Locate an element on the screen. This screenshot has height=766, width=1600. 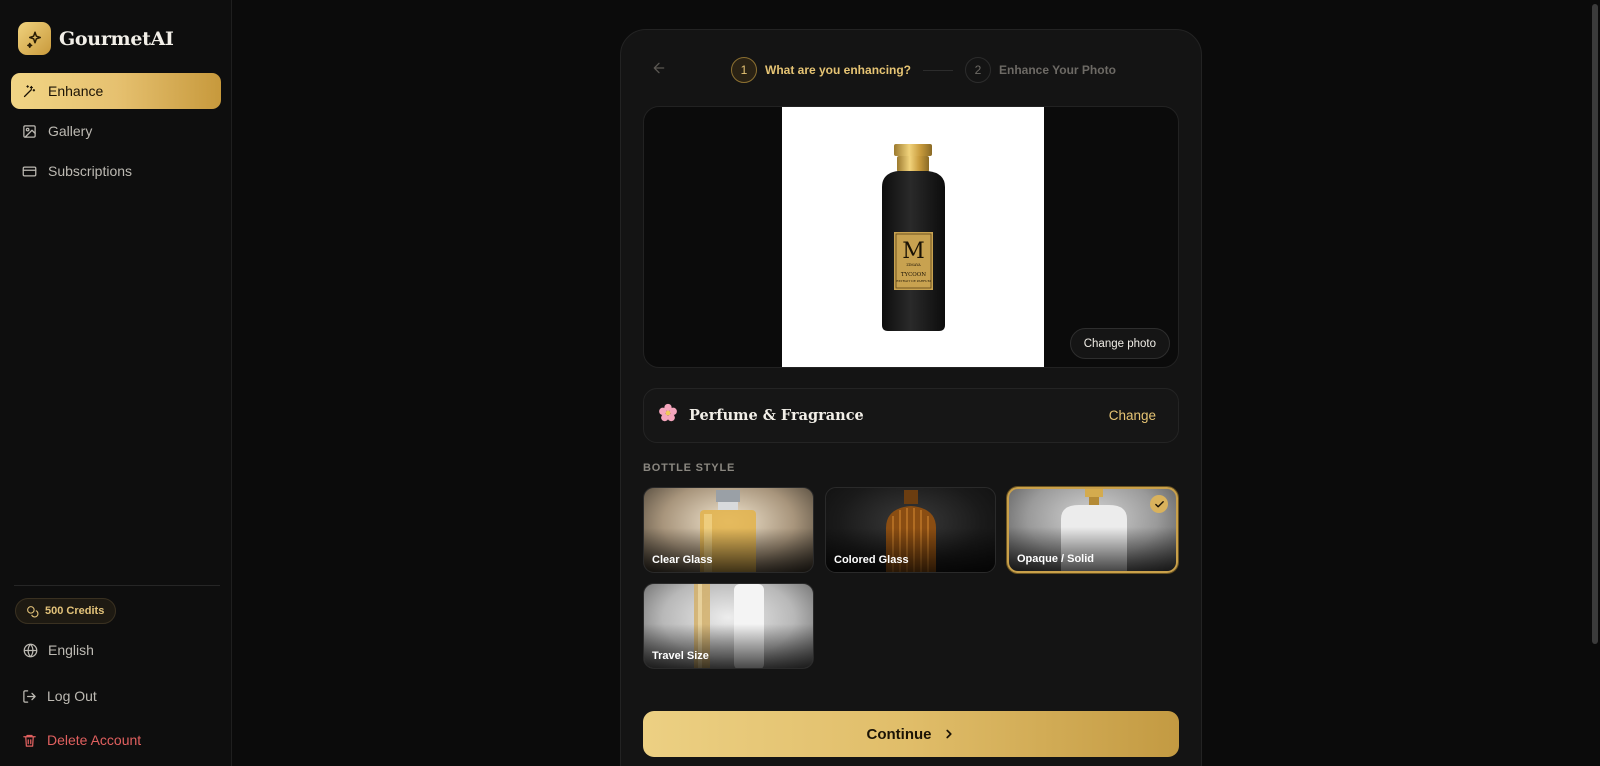
back-button is located at coordinates (659, 70).